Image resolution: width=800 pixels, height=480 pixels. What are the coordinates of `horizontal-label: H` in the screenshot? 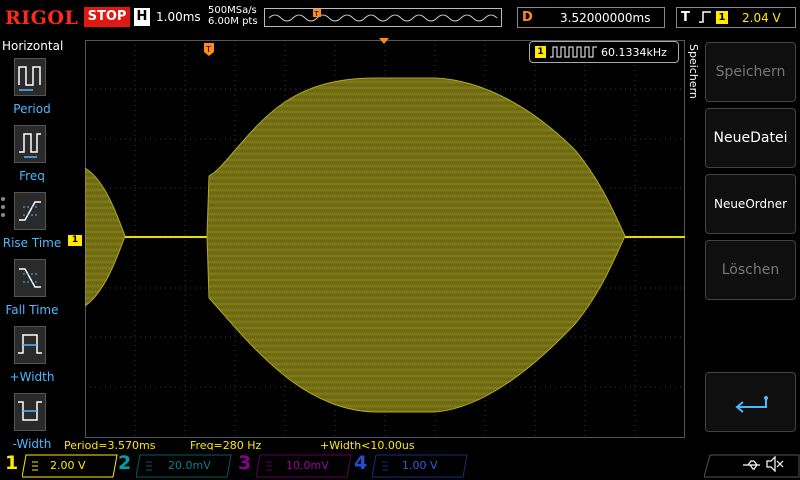 It's located at (142, 17).